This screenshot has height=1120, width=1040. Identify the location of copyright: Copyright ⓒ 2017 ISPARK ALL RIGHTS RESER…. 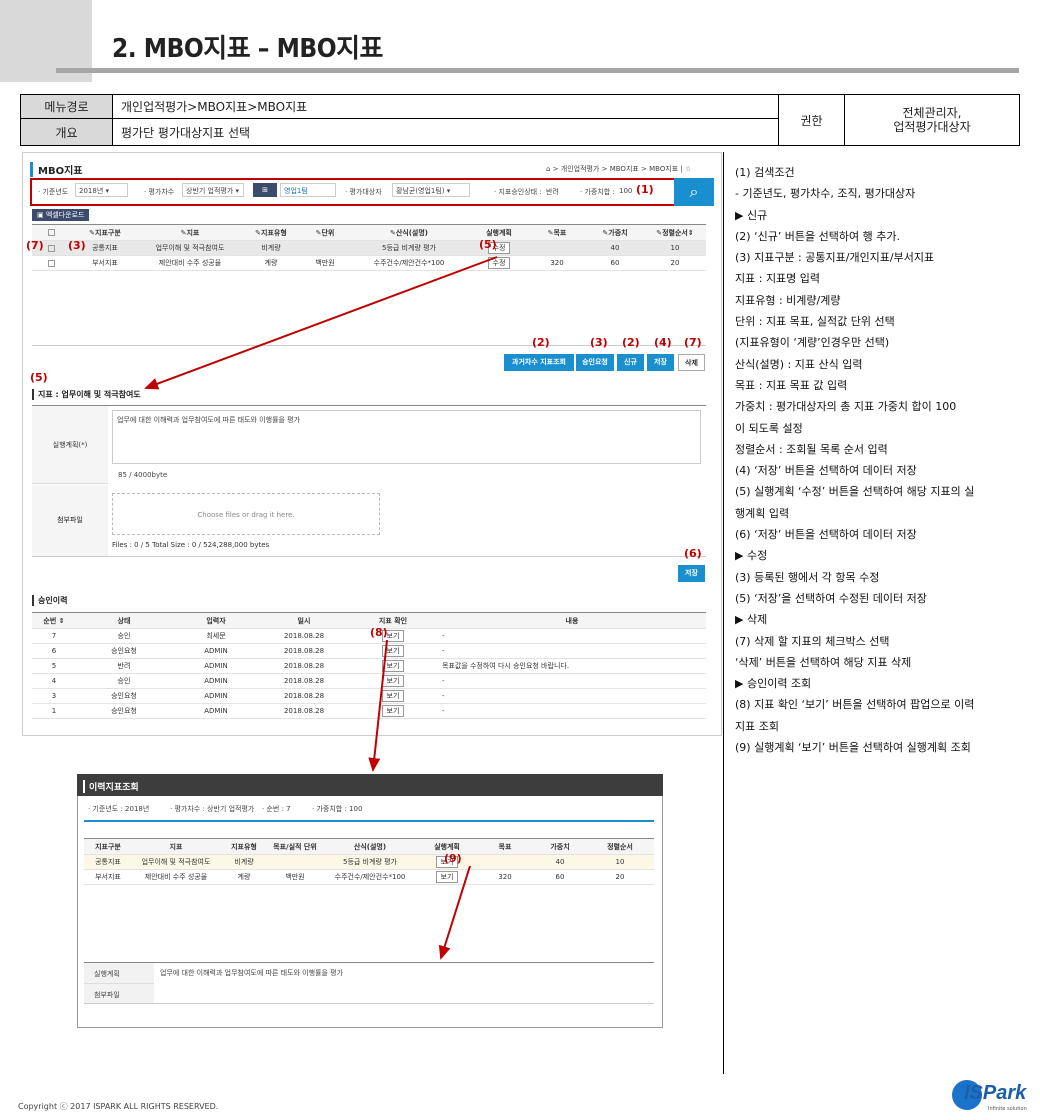
(118, 1106).